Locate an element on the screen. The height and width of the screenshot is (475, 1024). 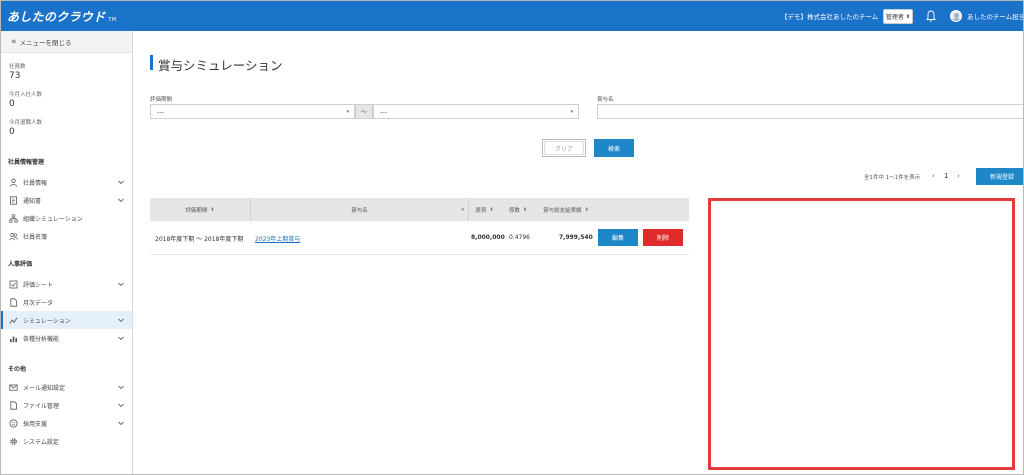
period-to-value: --- is located at coordinates (384, 111).